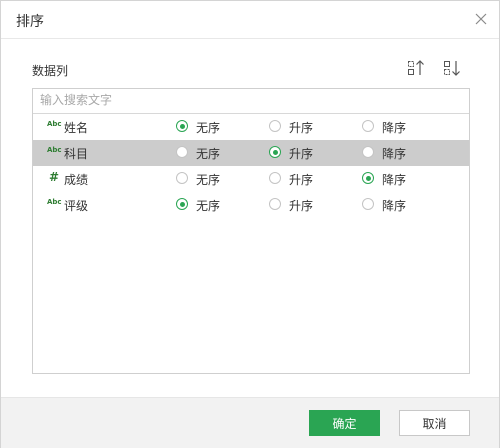  What do you see at coordinates (416, 68) in the screenshot?
I see `sort-ascending-icon` at bounding box center [416, 68].